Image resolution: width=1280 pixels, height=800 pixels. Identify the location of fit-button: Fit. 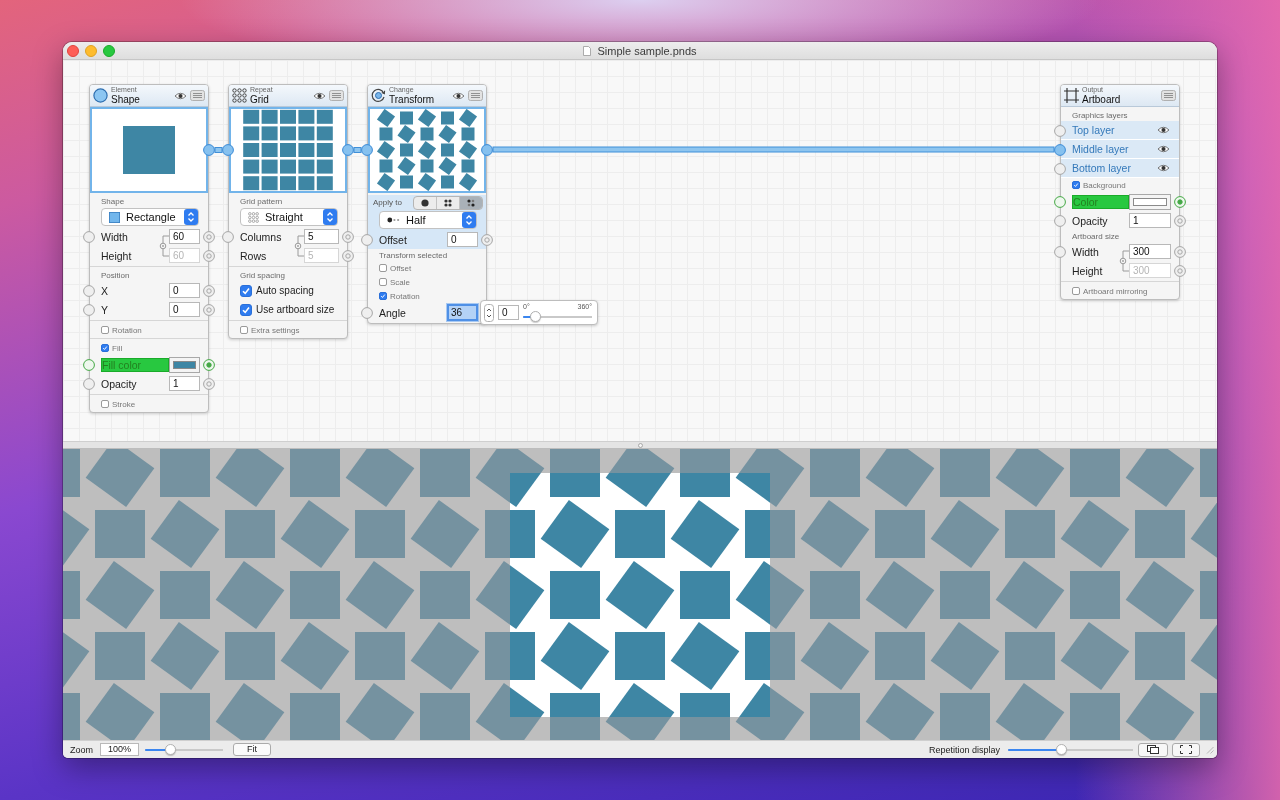
(252, 749).